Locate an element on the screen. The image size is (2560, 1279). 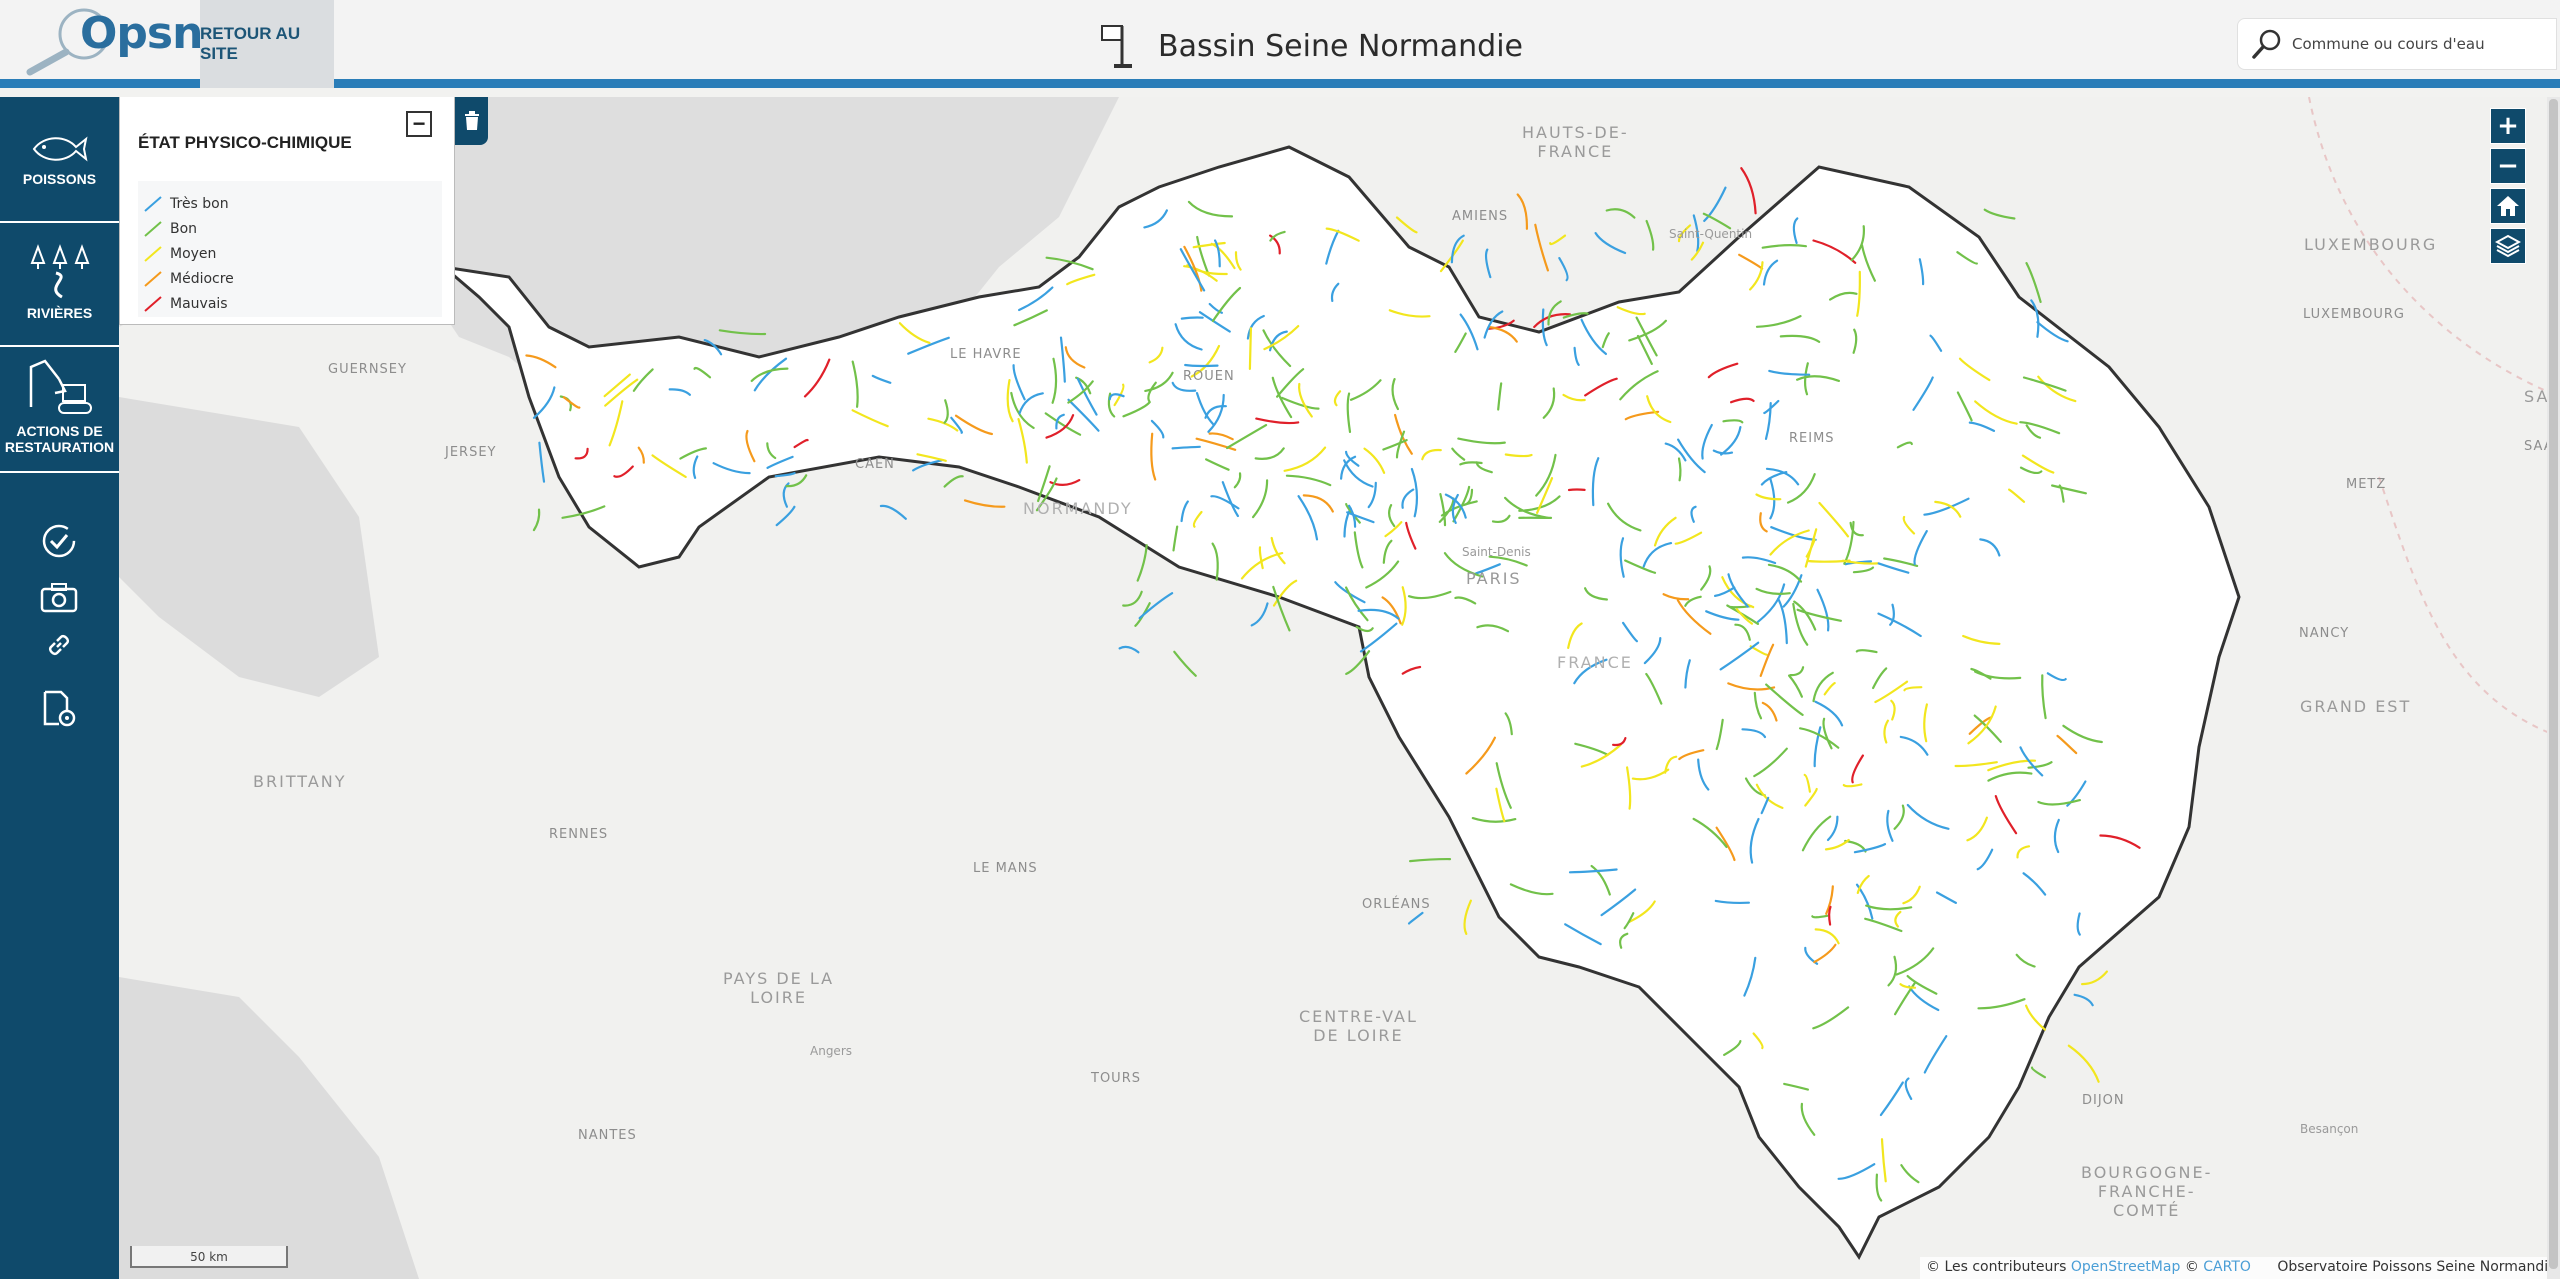
layers-button is located at coordinates (2508, 246).